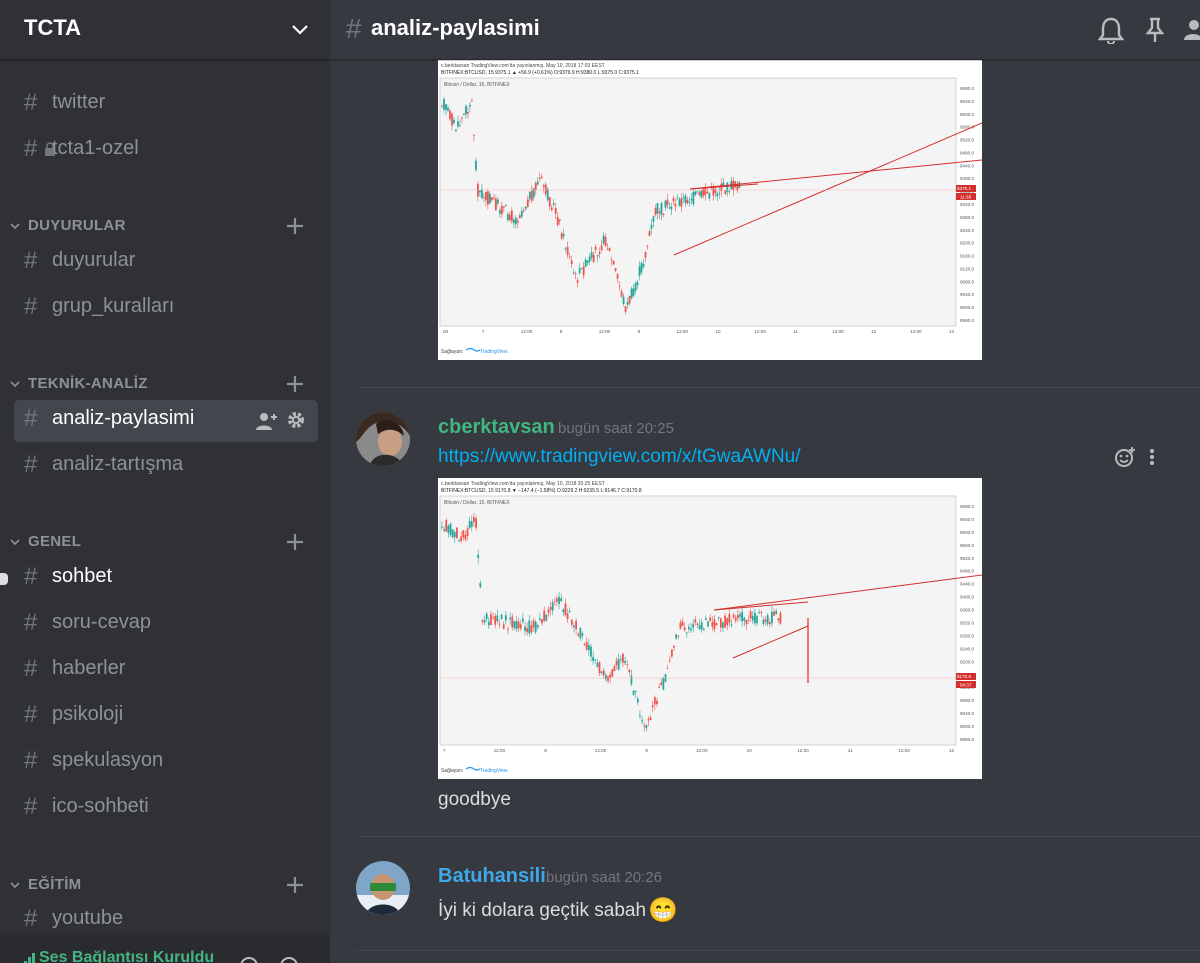 The height and width of the screenshot is (963, 1200). What do you see at coordinates (166, 717) in the screenshot?
I see `channel-psikoloji: # psikoloji` at bounding box center [166, 717].